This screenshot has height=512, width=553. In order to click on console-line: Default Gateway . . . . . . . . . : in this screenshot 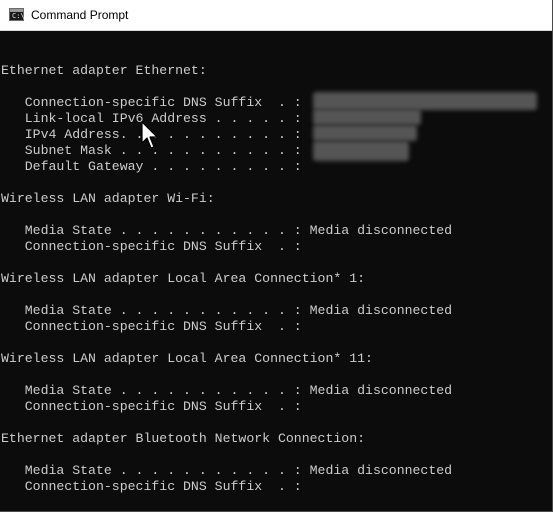, I will do `click(151, 166)`.